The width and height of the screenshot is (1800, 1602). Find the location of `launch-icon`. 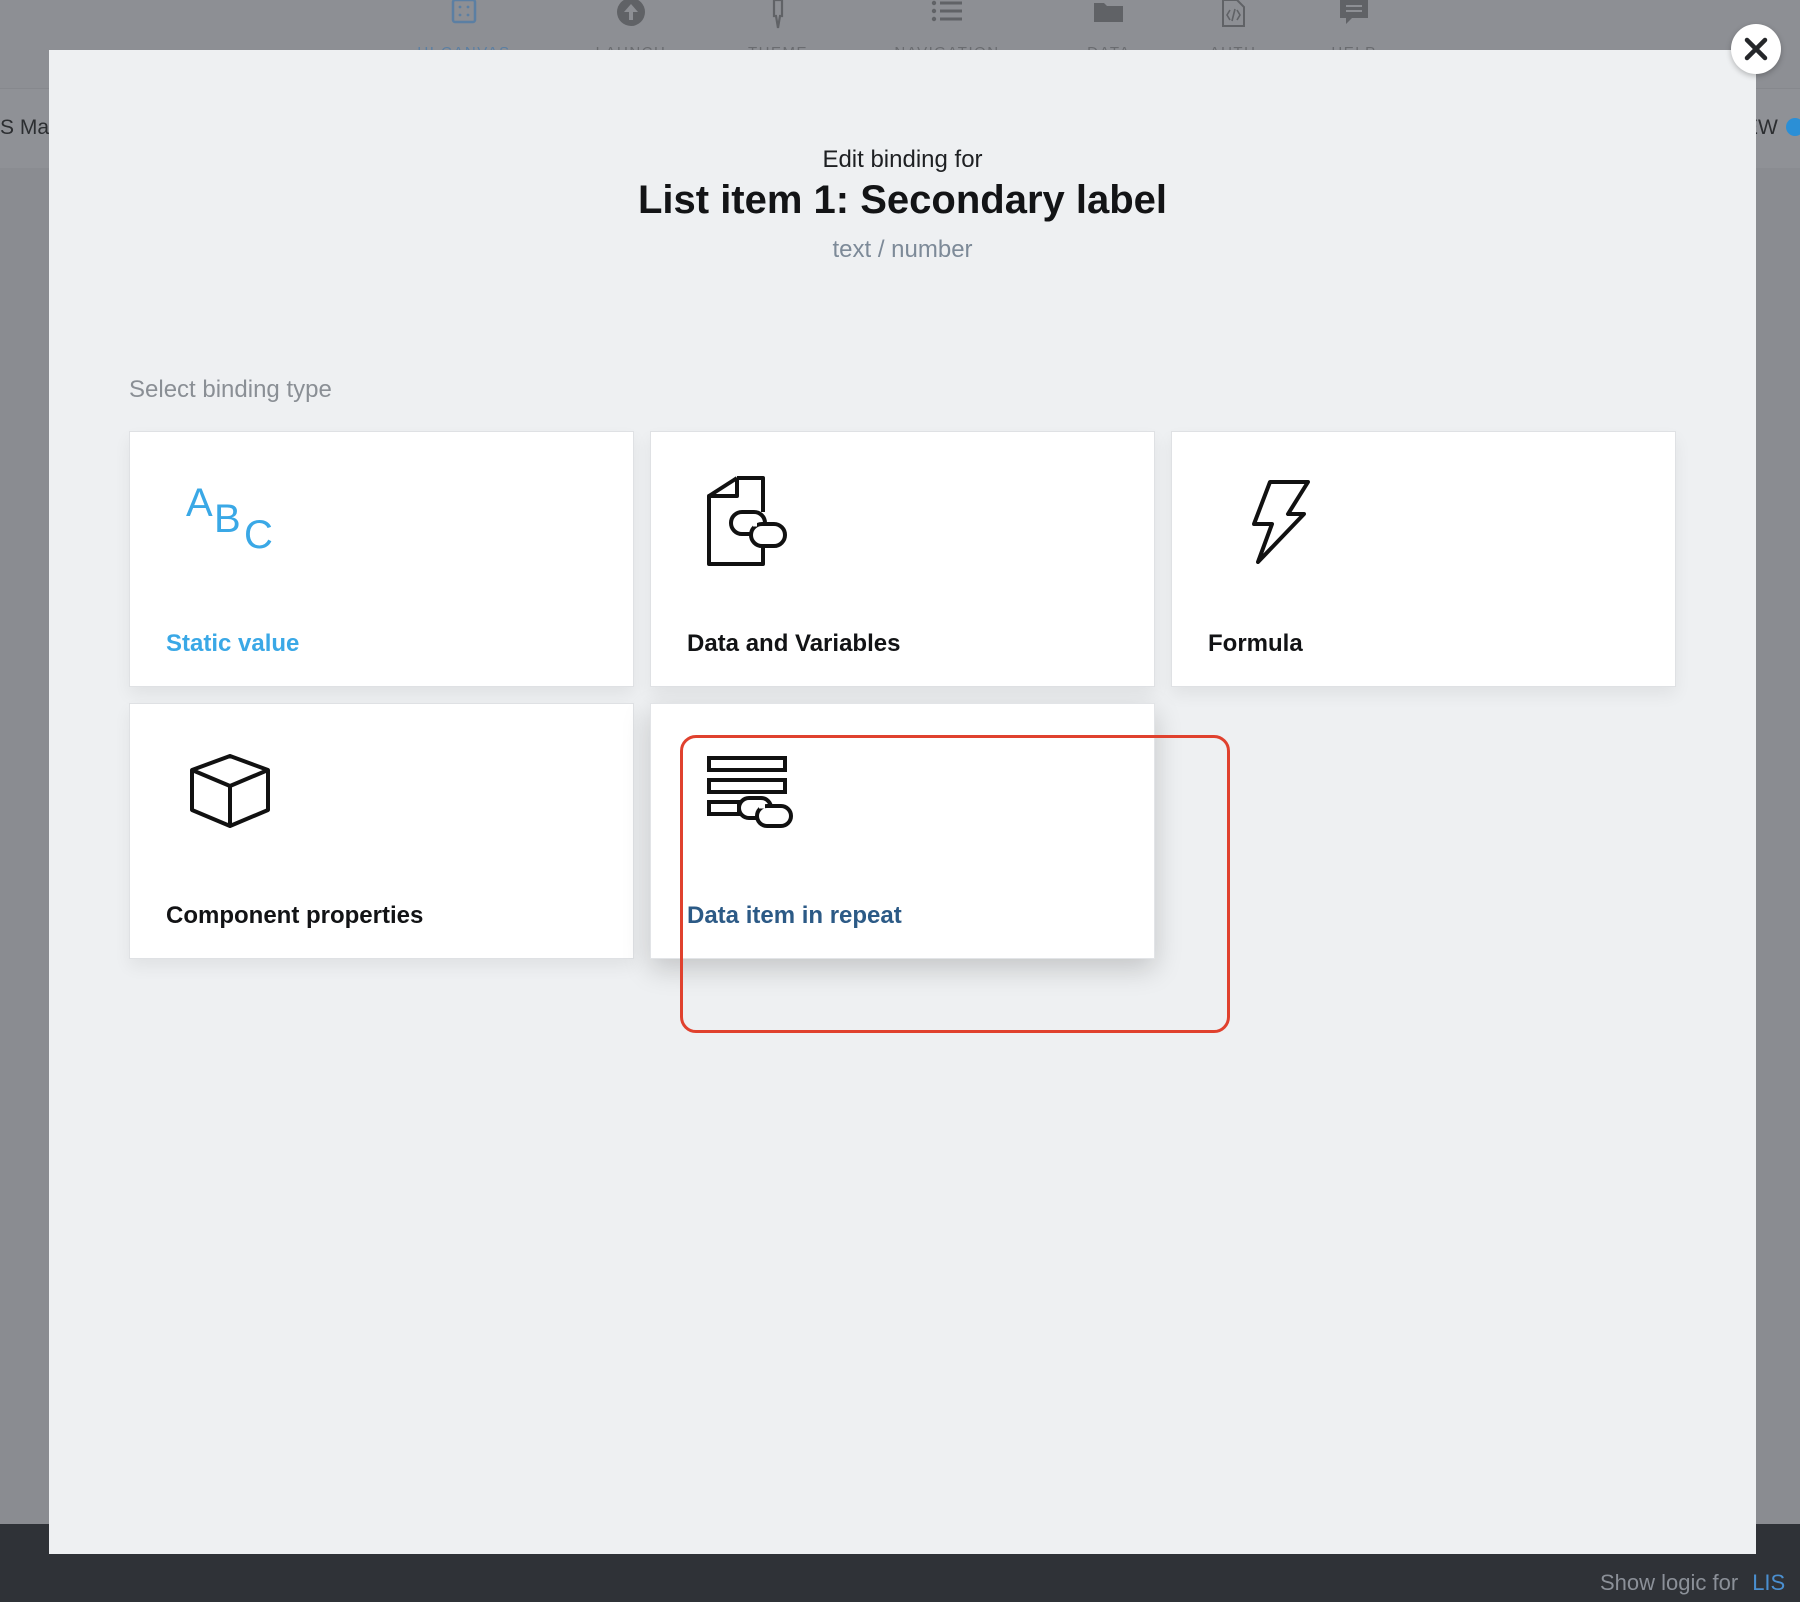

launch-icon is located at coordinates (631, 13).